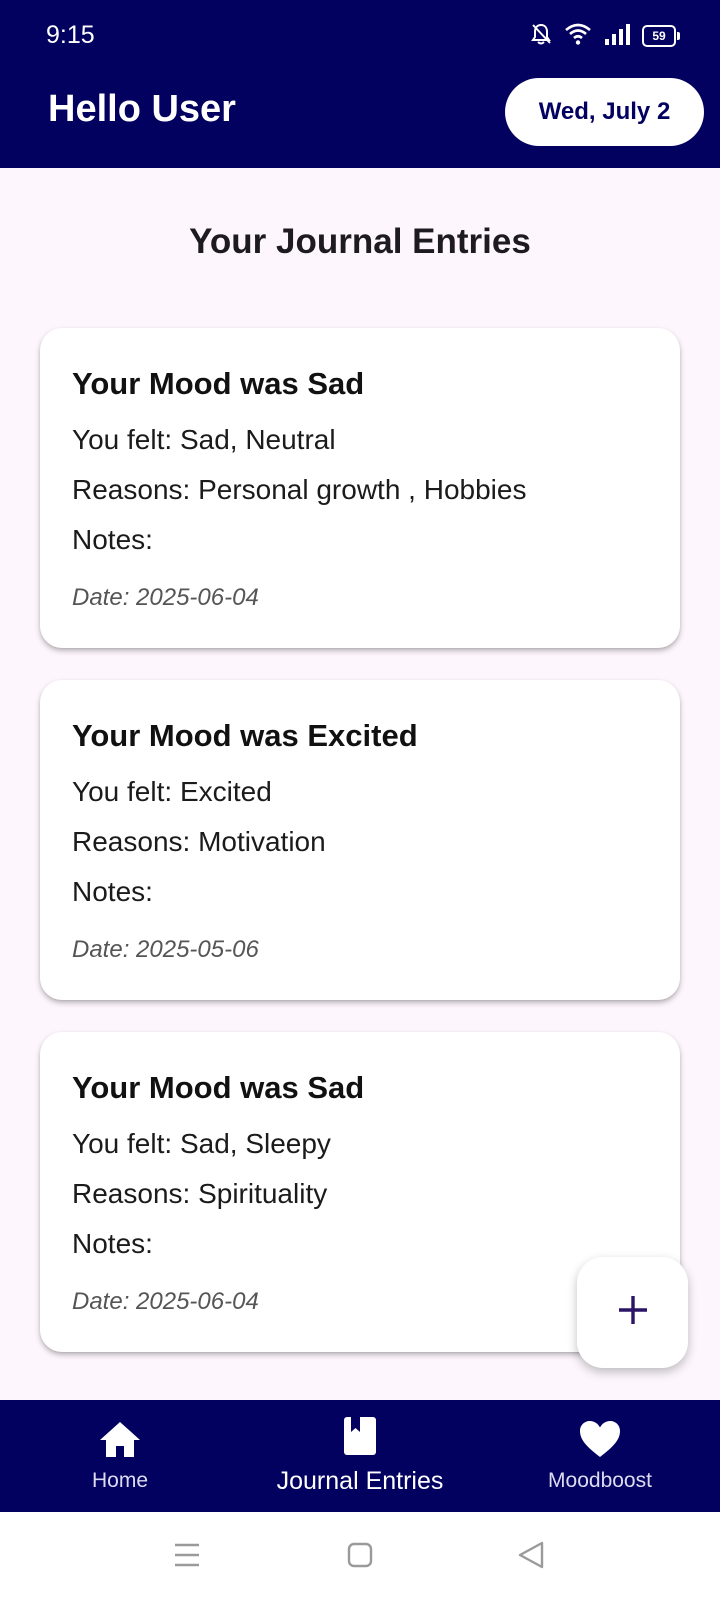 Image resolution: width=720 pixels, height=1600 pixels. I want to click on plus-icon, so click(633, 1312).